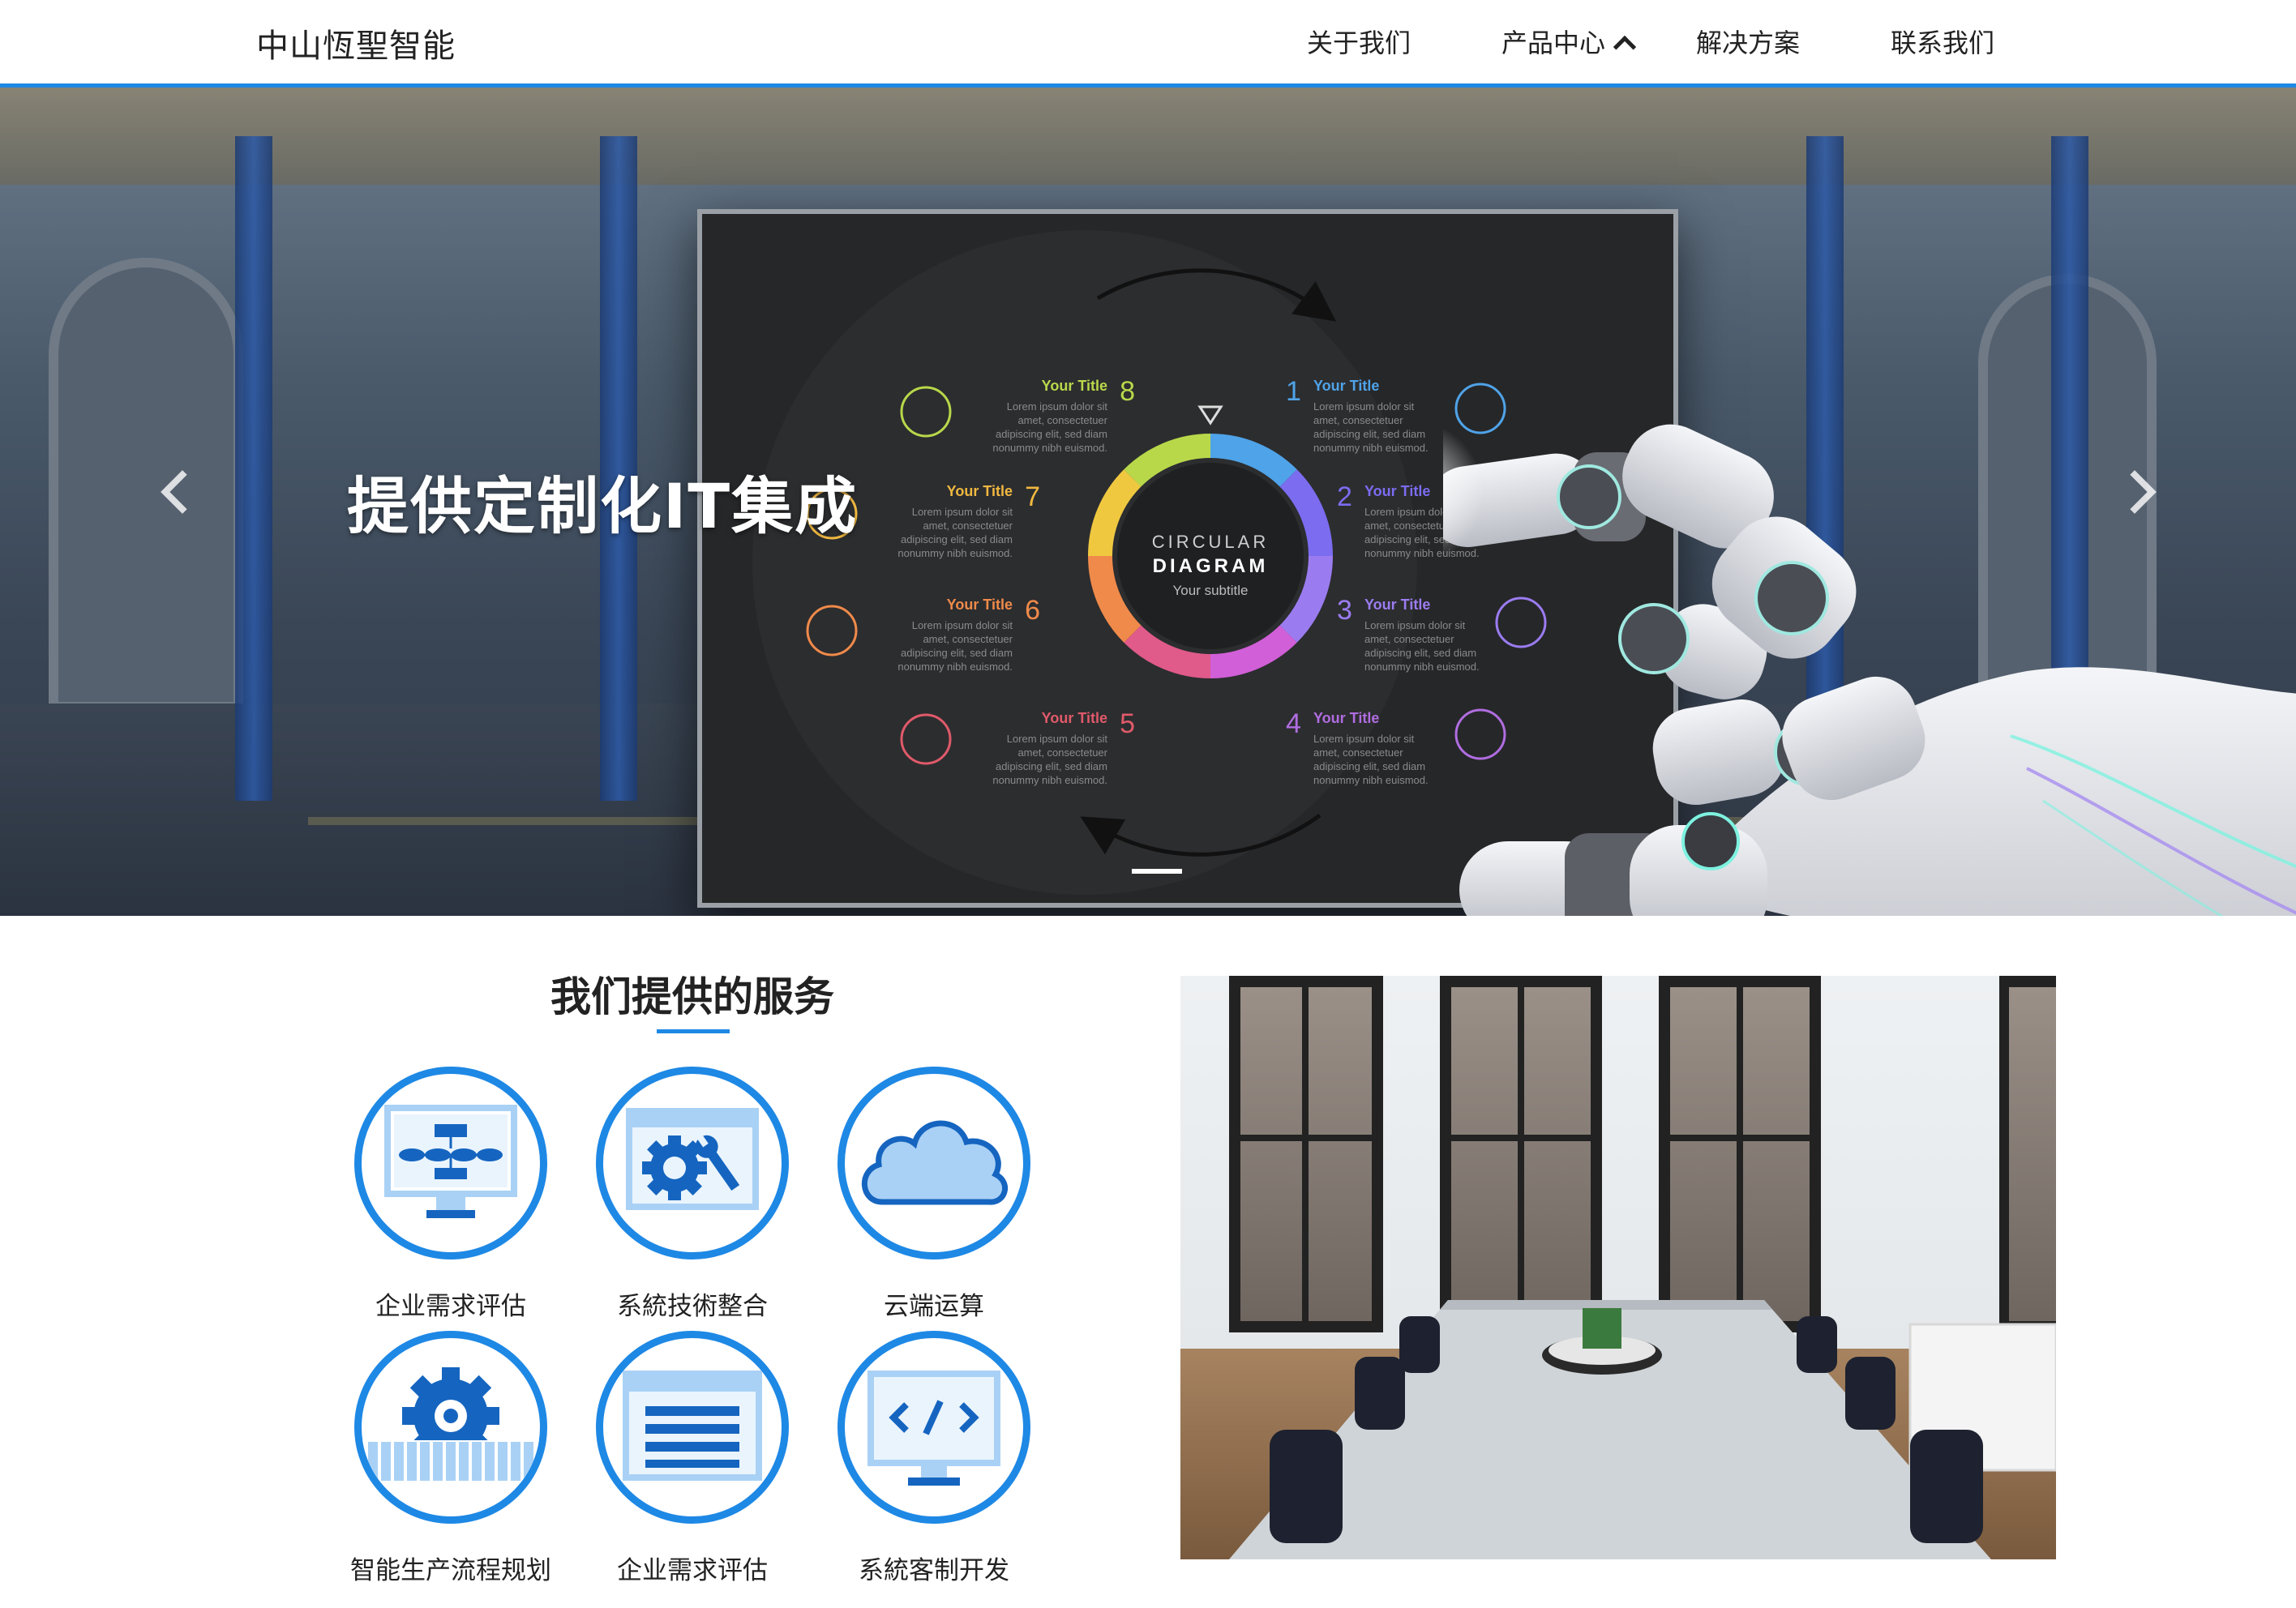  I want to click on service-item: 智能生产流程规划, so click(450, 1458).